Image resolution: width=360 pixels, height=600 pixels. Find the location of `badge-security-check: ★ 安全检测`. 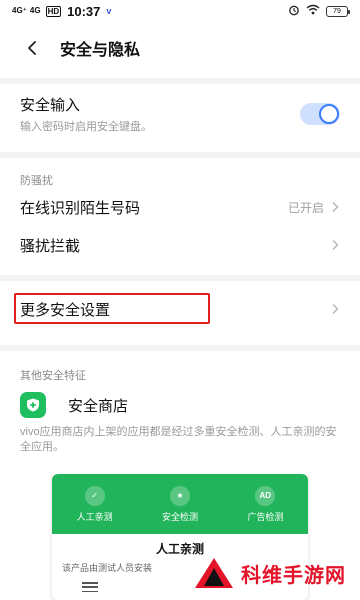

badge-security-check: ★ 安全检测 is located at coordinates (179, 504).